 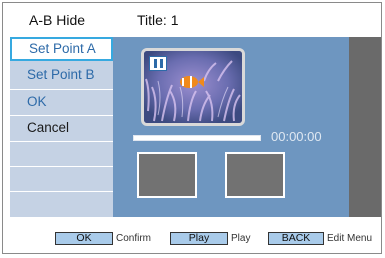 What do you see at coordinates (61, 49) in the screenshot?
I see `menu-item-set-point-a: Set Point A` at bounding box center [61, 49].